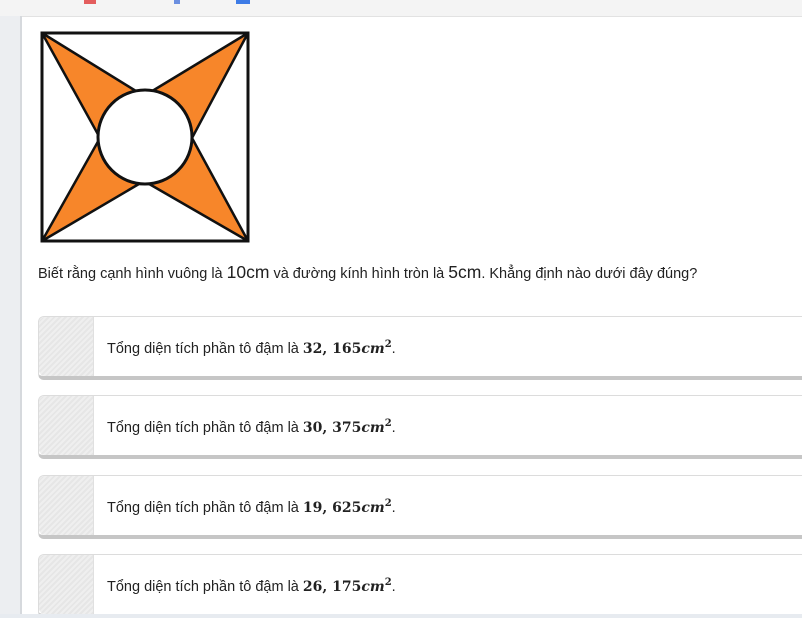  Describe the element at coordinates (401, 8) in the screenshot. I see `browser-toolbar` at that location.